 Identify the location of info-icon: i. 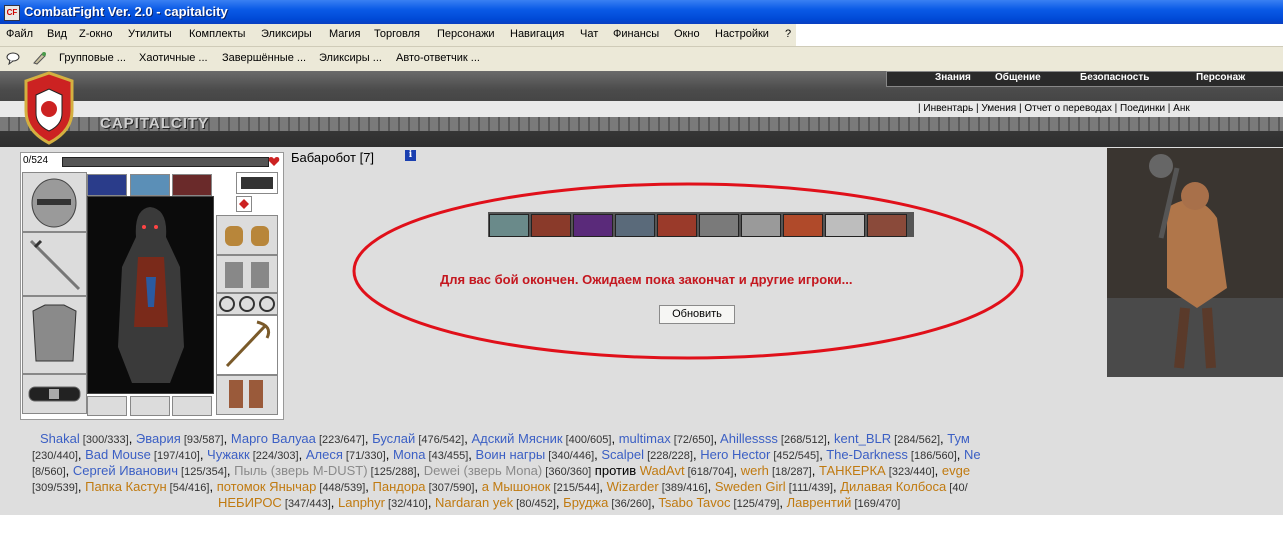
(410, 155).